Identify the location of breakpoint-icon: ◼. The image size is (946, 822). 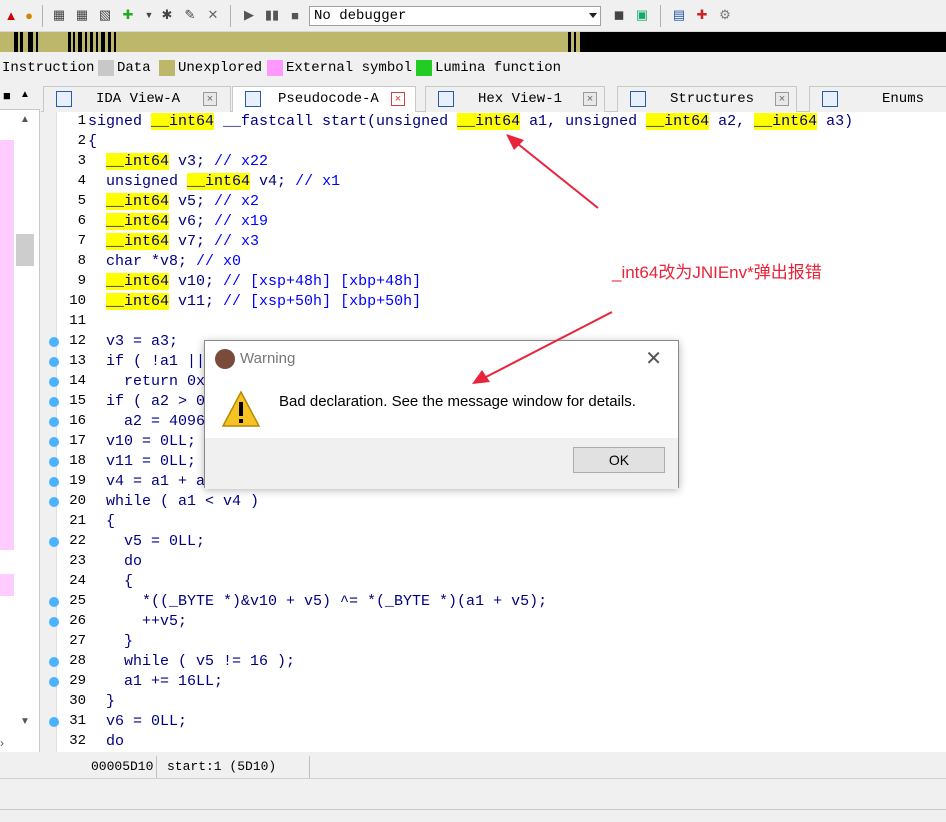
(619, 15).